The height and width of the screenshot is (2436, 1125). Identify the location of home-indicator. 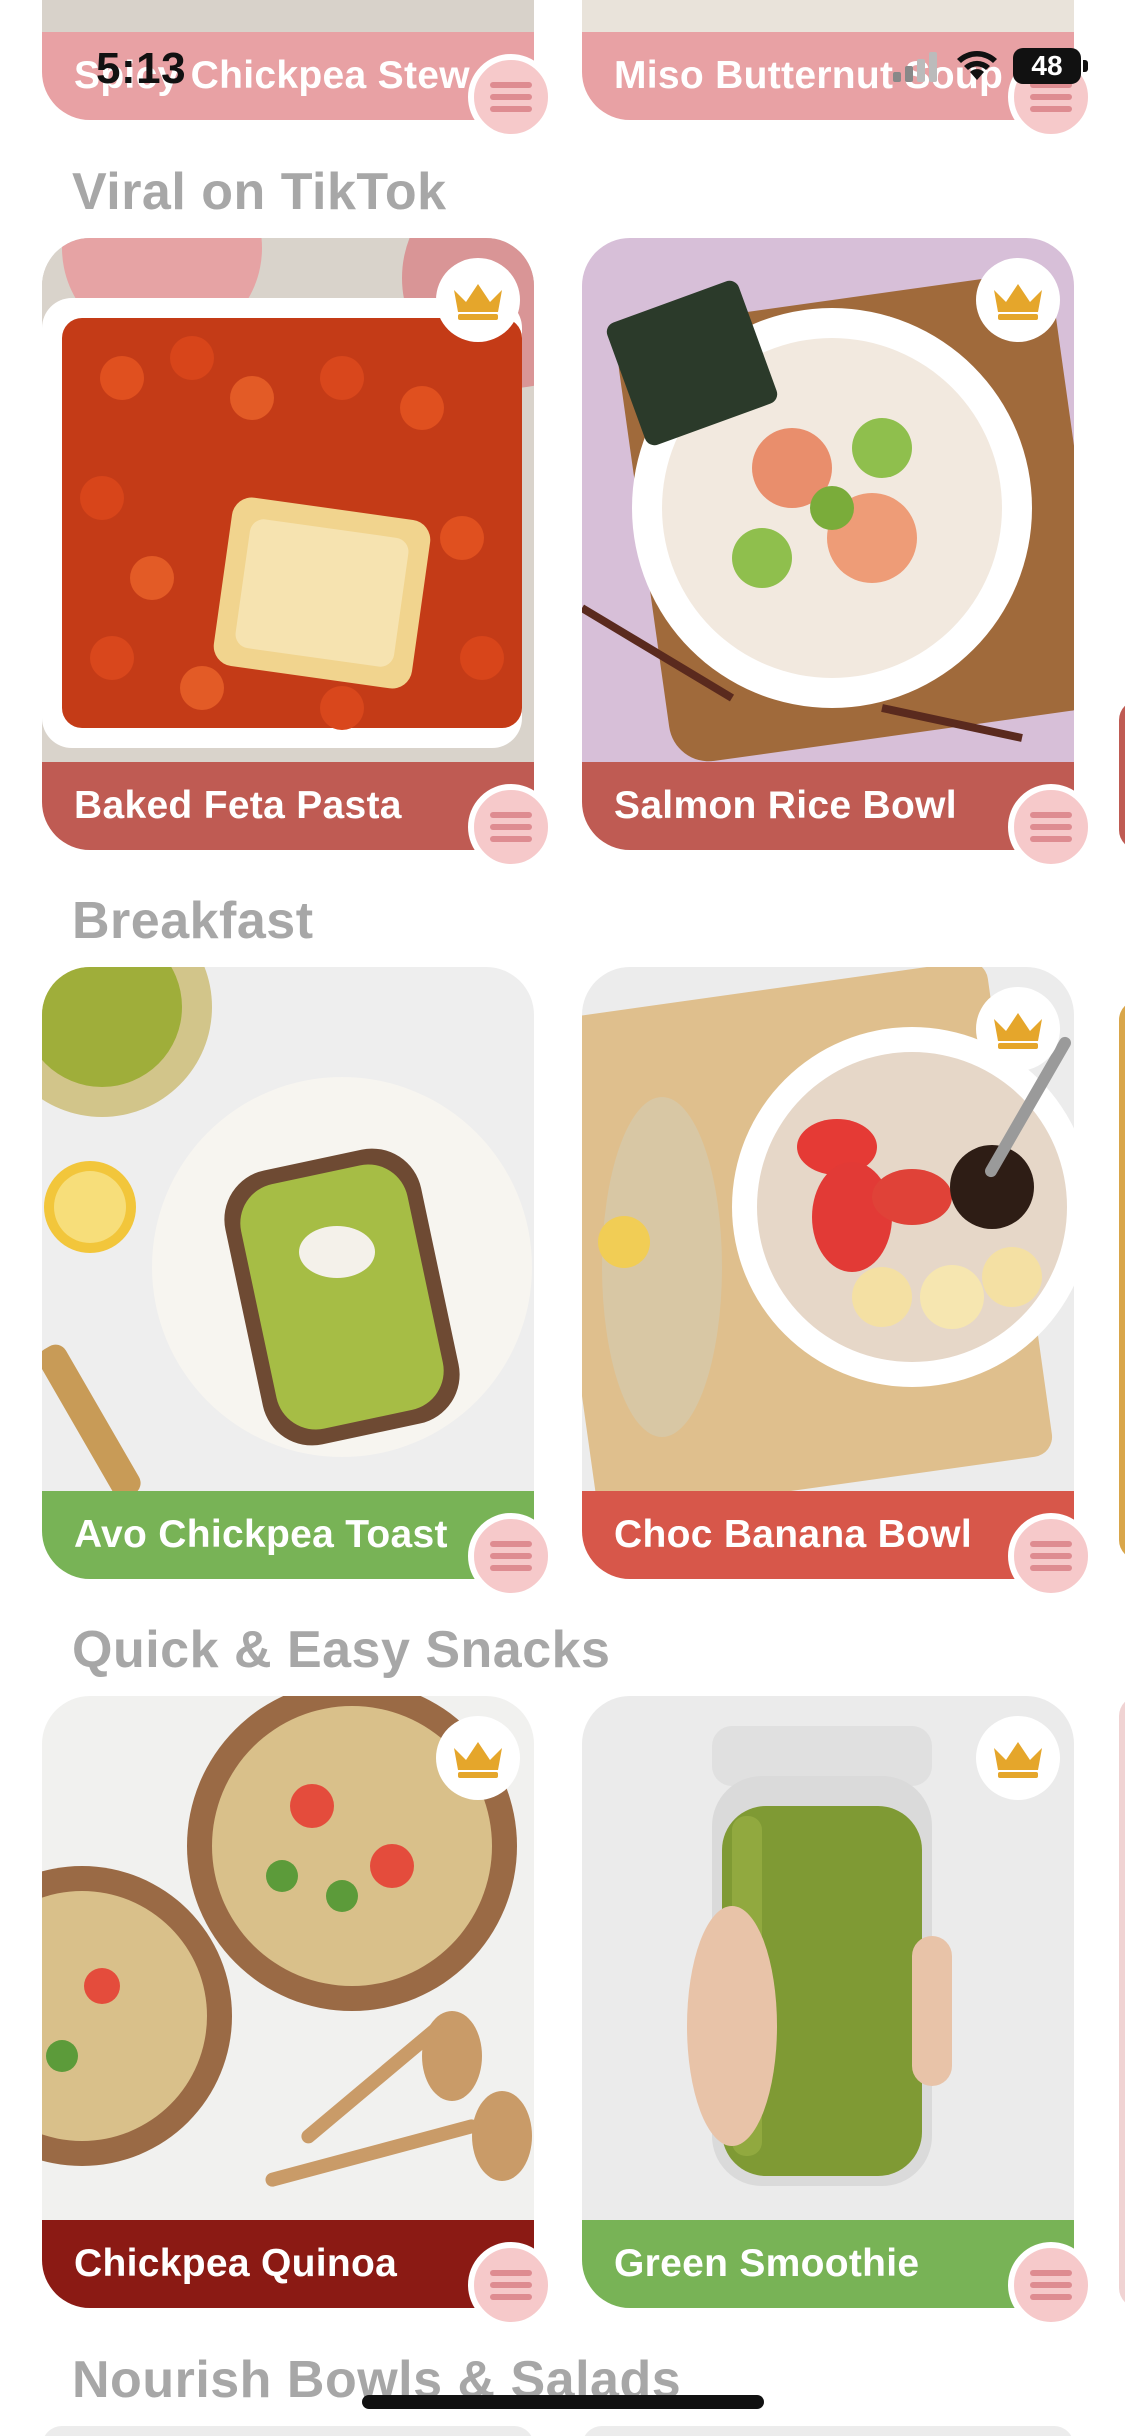
(563, 2402).